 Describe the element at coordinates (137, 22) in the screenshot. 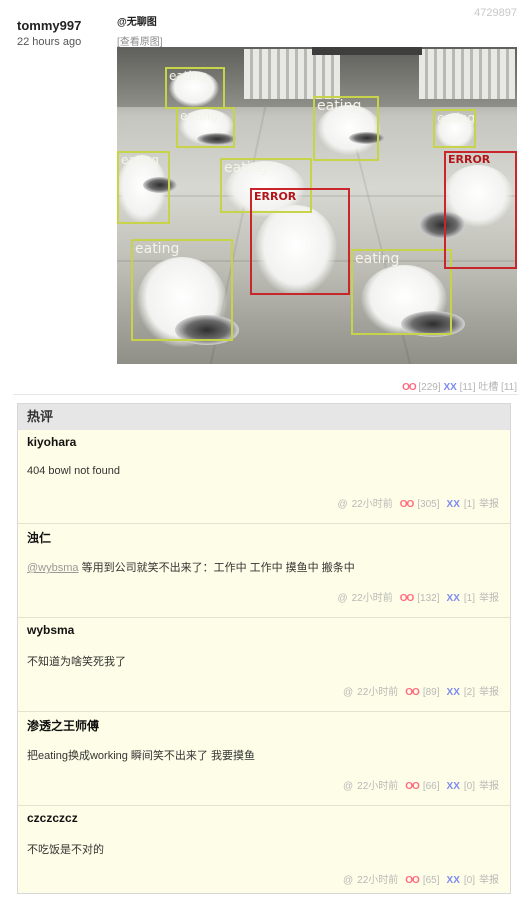

I see `post-title: @无聊图` at that location.